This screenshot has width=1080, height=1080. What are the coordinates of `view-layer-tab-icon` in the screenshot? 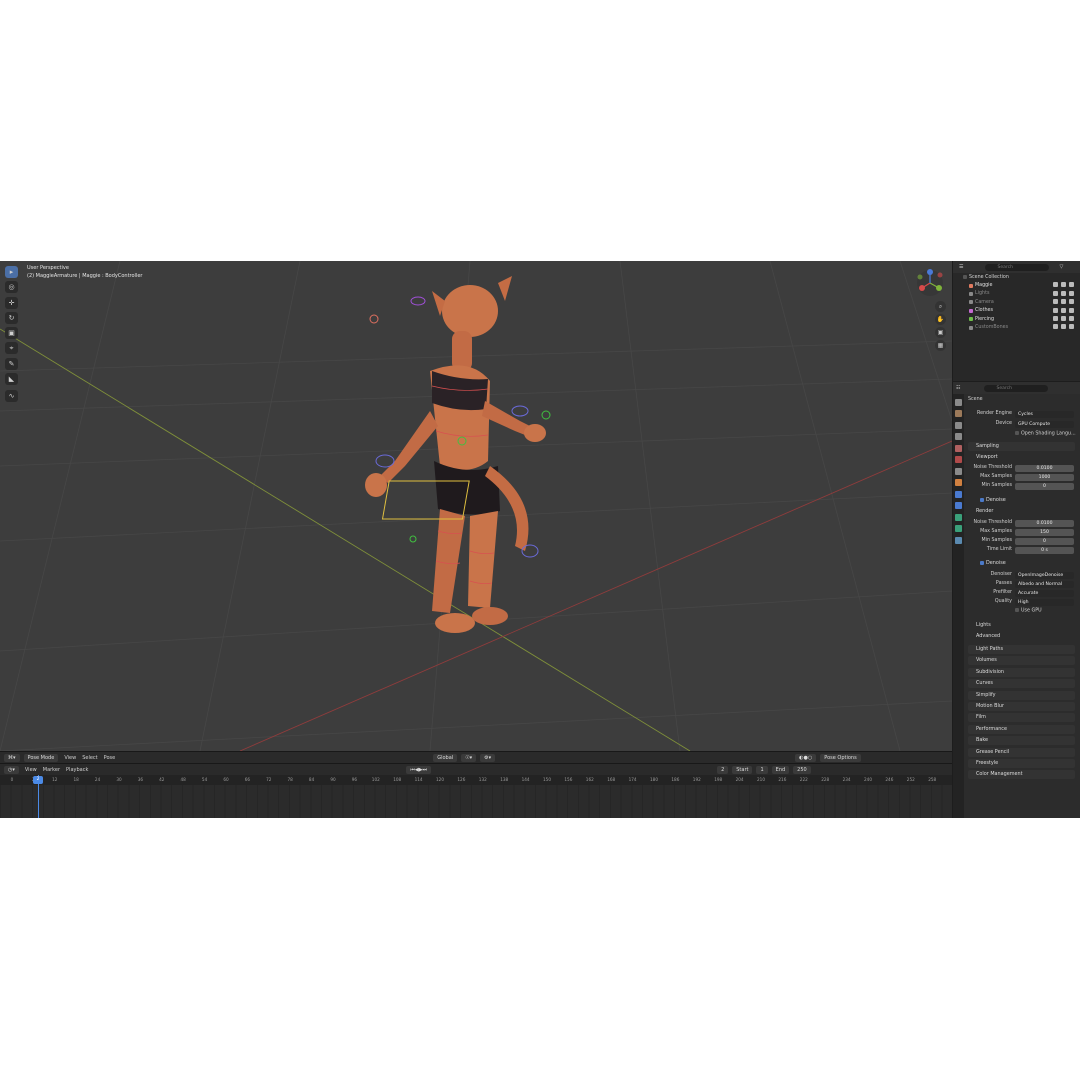 It's located at (958, 436).